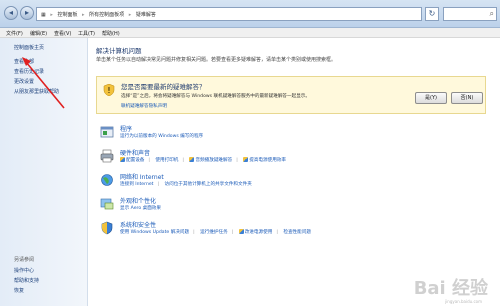 The image size is (500, 306). I want to click on watermark-sub: jingyan.baidu.com, so click(463, 301).